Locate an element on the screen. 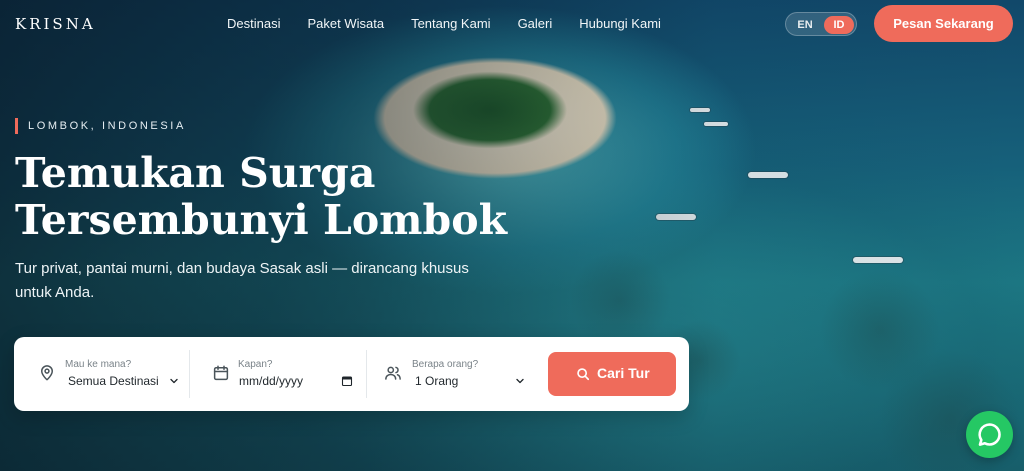 This screenshot has height=471, width=1024. nav-item-hubungi-kami: Hubungi Kami is located at coordinates (620, 23).